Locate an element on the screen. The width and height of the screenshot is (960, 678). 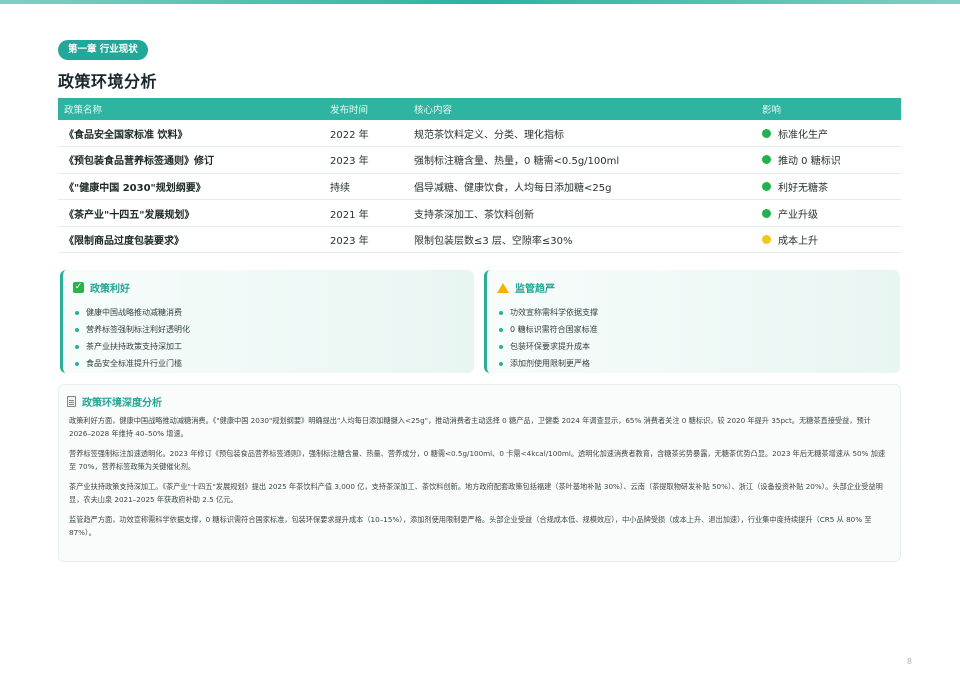
policy-core: 倡导减糖、健康饮食，人均每日添加糖<25g is located at coordinates (582, 187).